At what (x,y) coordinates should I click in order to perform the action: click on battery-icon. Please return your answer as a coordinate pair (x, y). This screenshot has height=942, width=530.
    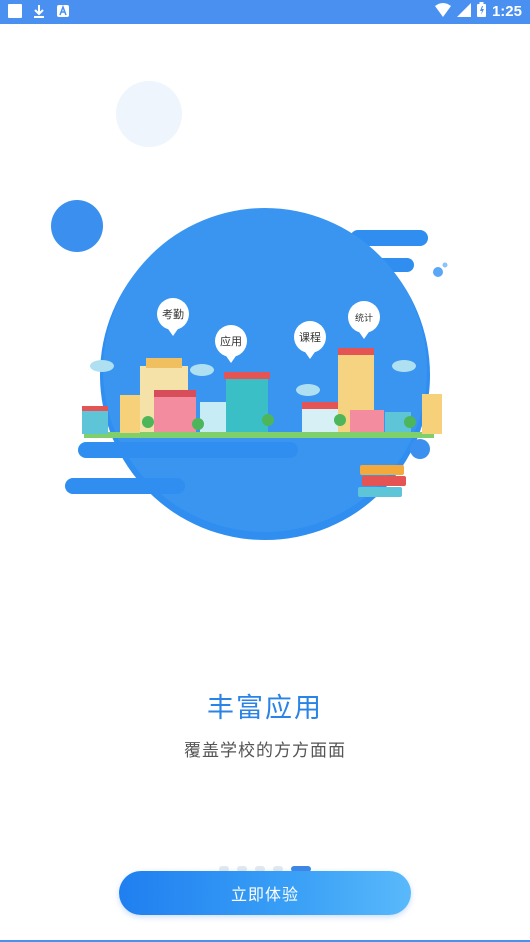
    Looking at the image, I should click on (481, 11).